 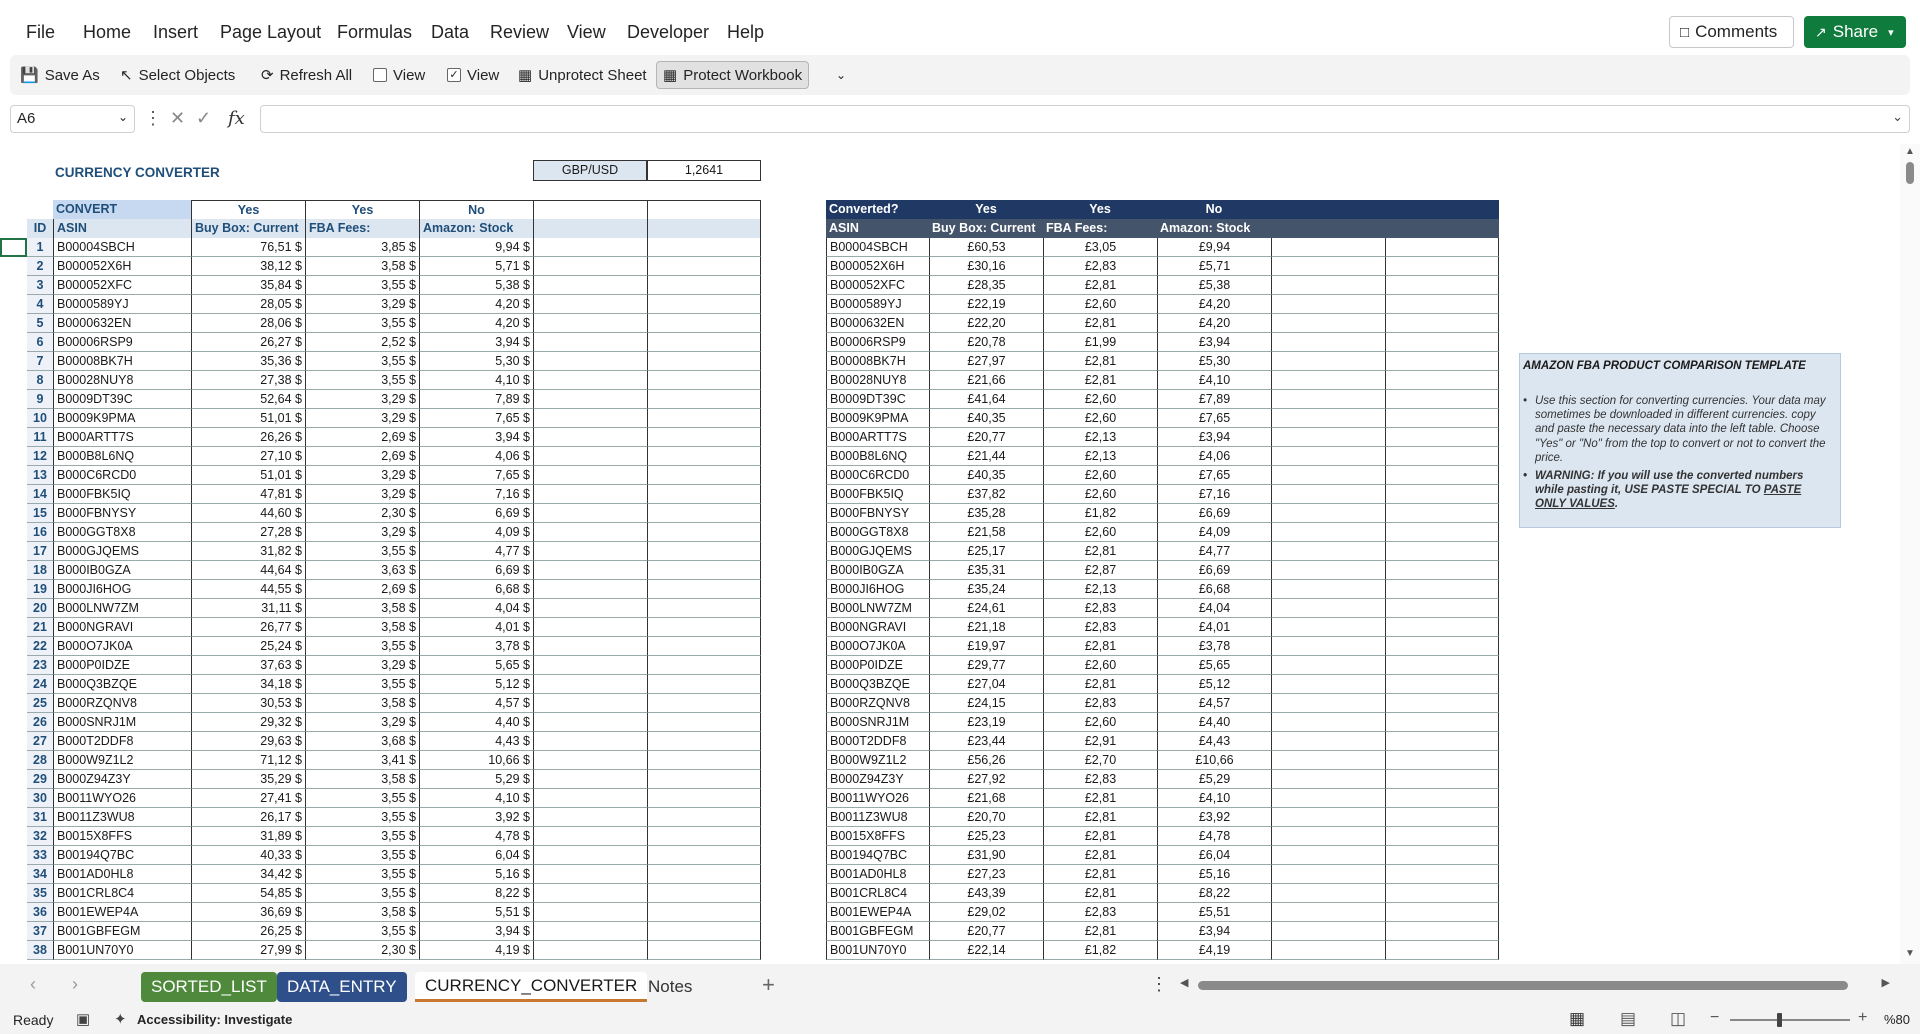 I want to click on right-buybox-cell: £25,23, so click(x=986, y=836).